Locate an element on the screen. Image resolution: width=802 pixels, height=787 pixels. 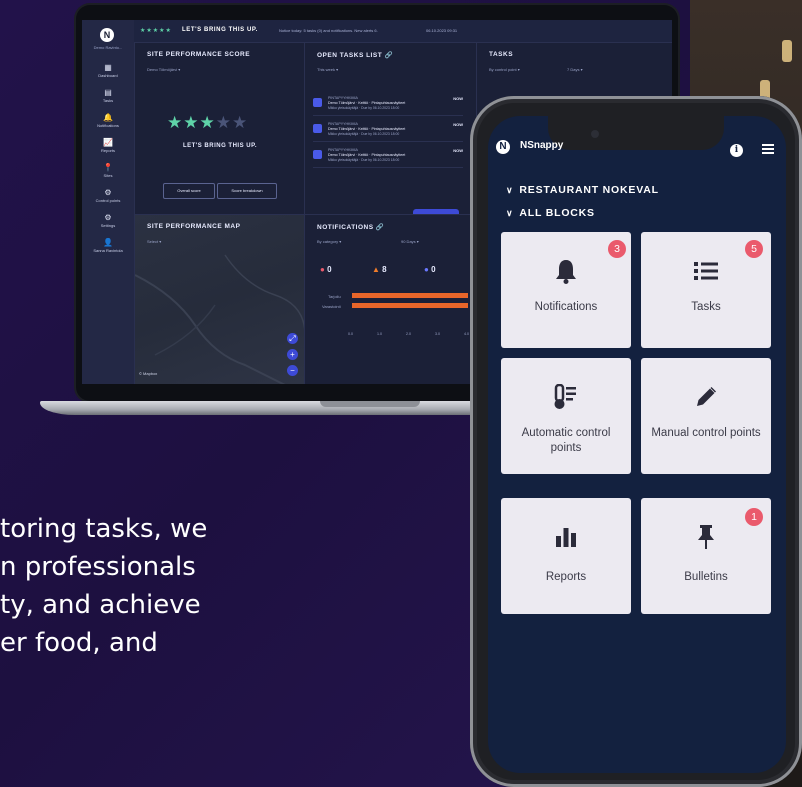
tile-label: Tasks is located at coordinates (706, 307).